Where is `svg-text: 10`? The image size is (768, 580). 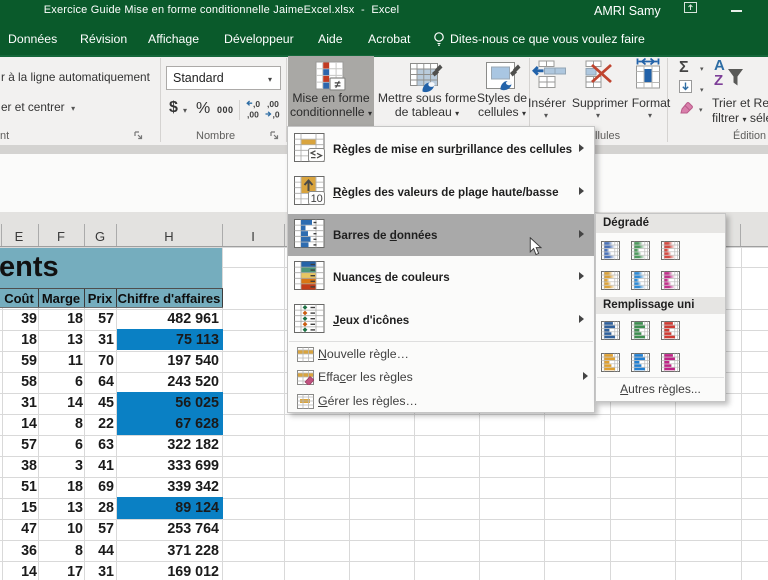
svg-text: 10 is located at coordinates (317, 199).